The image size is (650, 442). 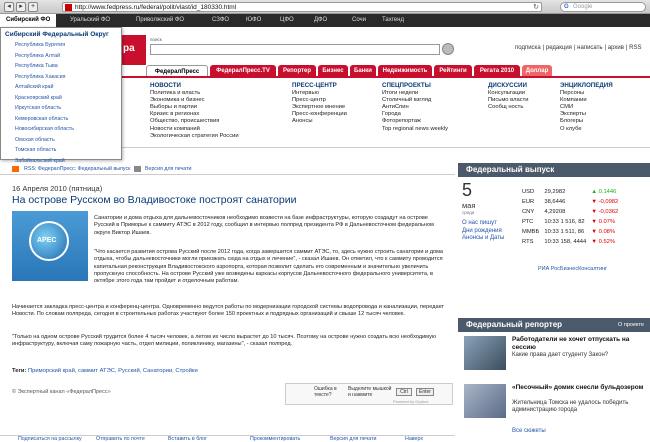 I want to click on forward-icon: ▸, so click(x=21, y=7).